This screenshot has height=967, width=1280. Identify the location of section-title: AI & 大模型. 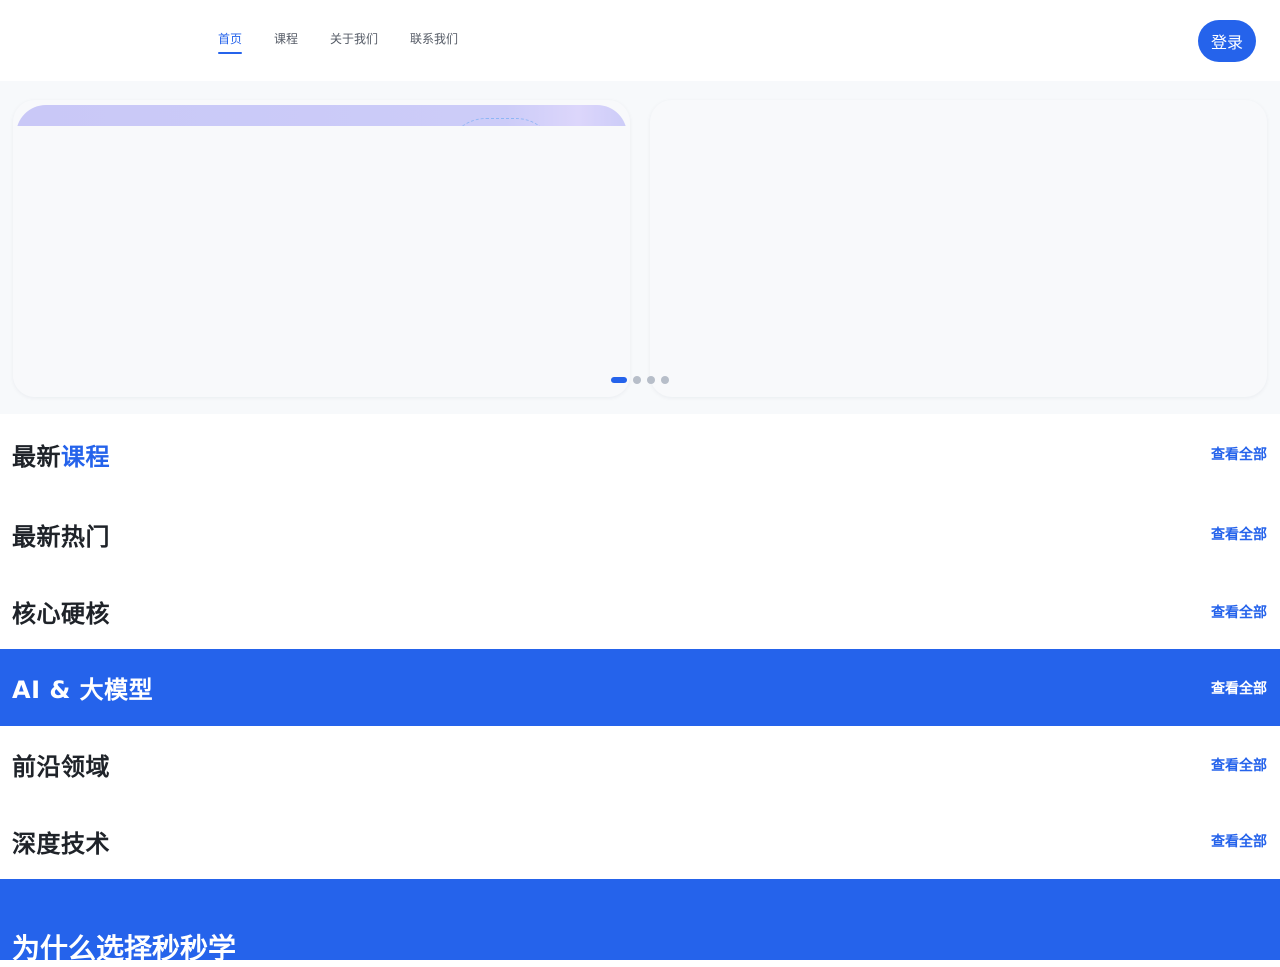
(83, 690).